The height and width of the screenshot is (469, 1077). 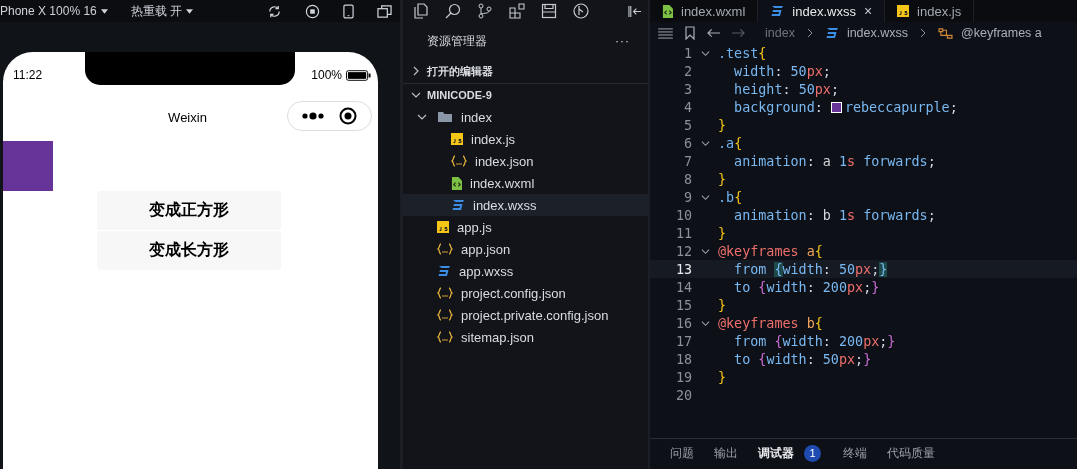 I want to click on more-button: ···, so click(x=622, y=41).